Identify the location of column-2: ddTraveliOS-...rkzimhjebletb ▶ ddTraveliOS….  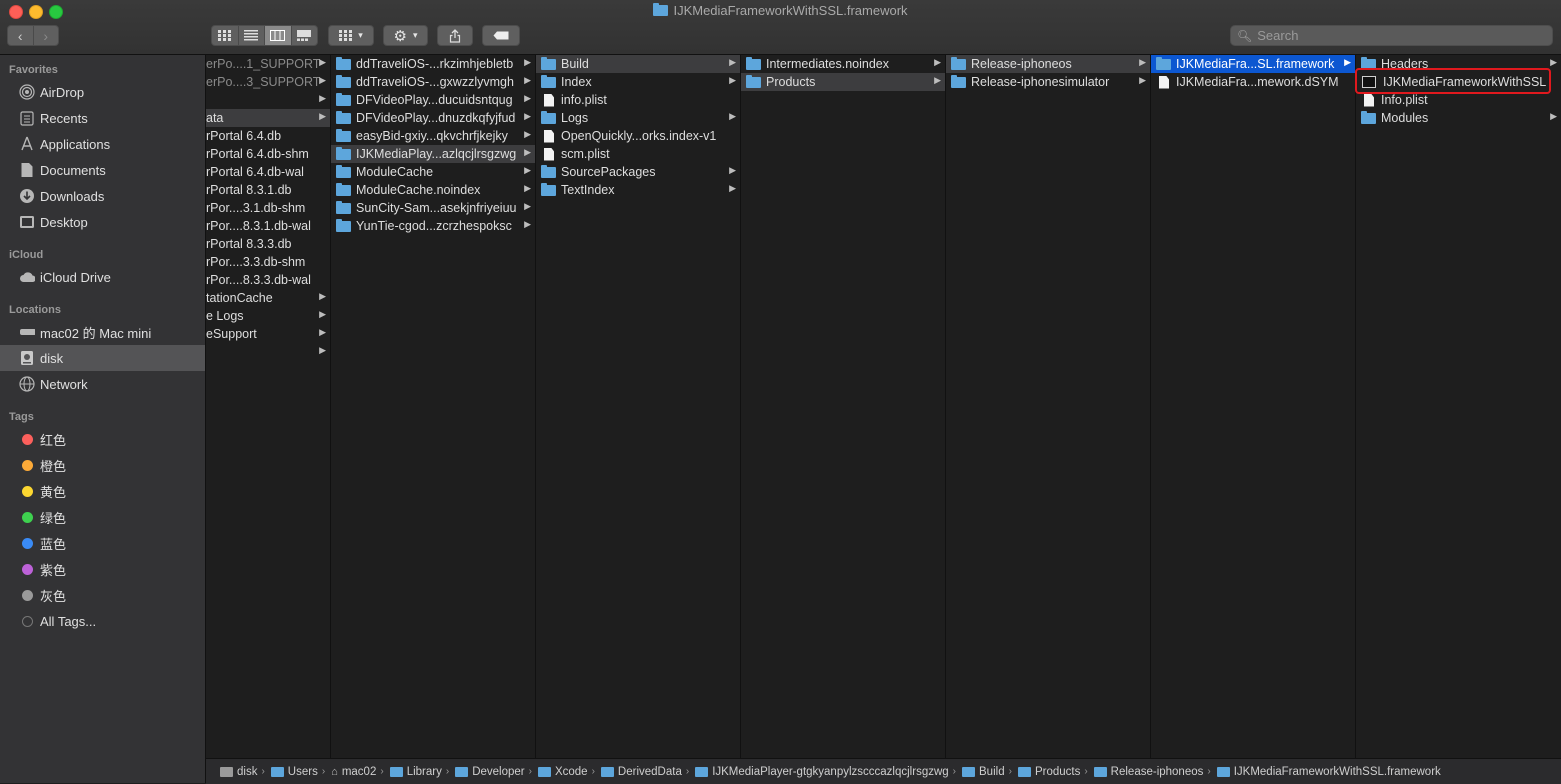
(433, 406).